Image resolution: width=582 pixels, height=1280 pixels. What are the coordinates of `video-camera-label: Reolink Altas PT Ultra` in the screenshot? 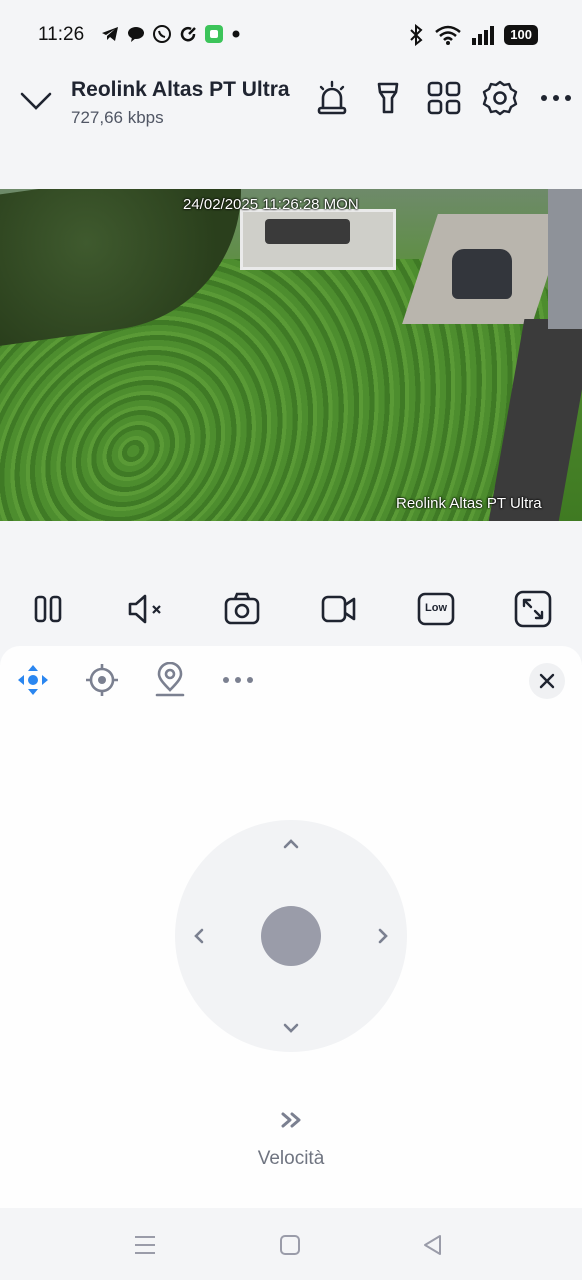 It's located at (469, 503).